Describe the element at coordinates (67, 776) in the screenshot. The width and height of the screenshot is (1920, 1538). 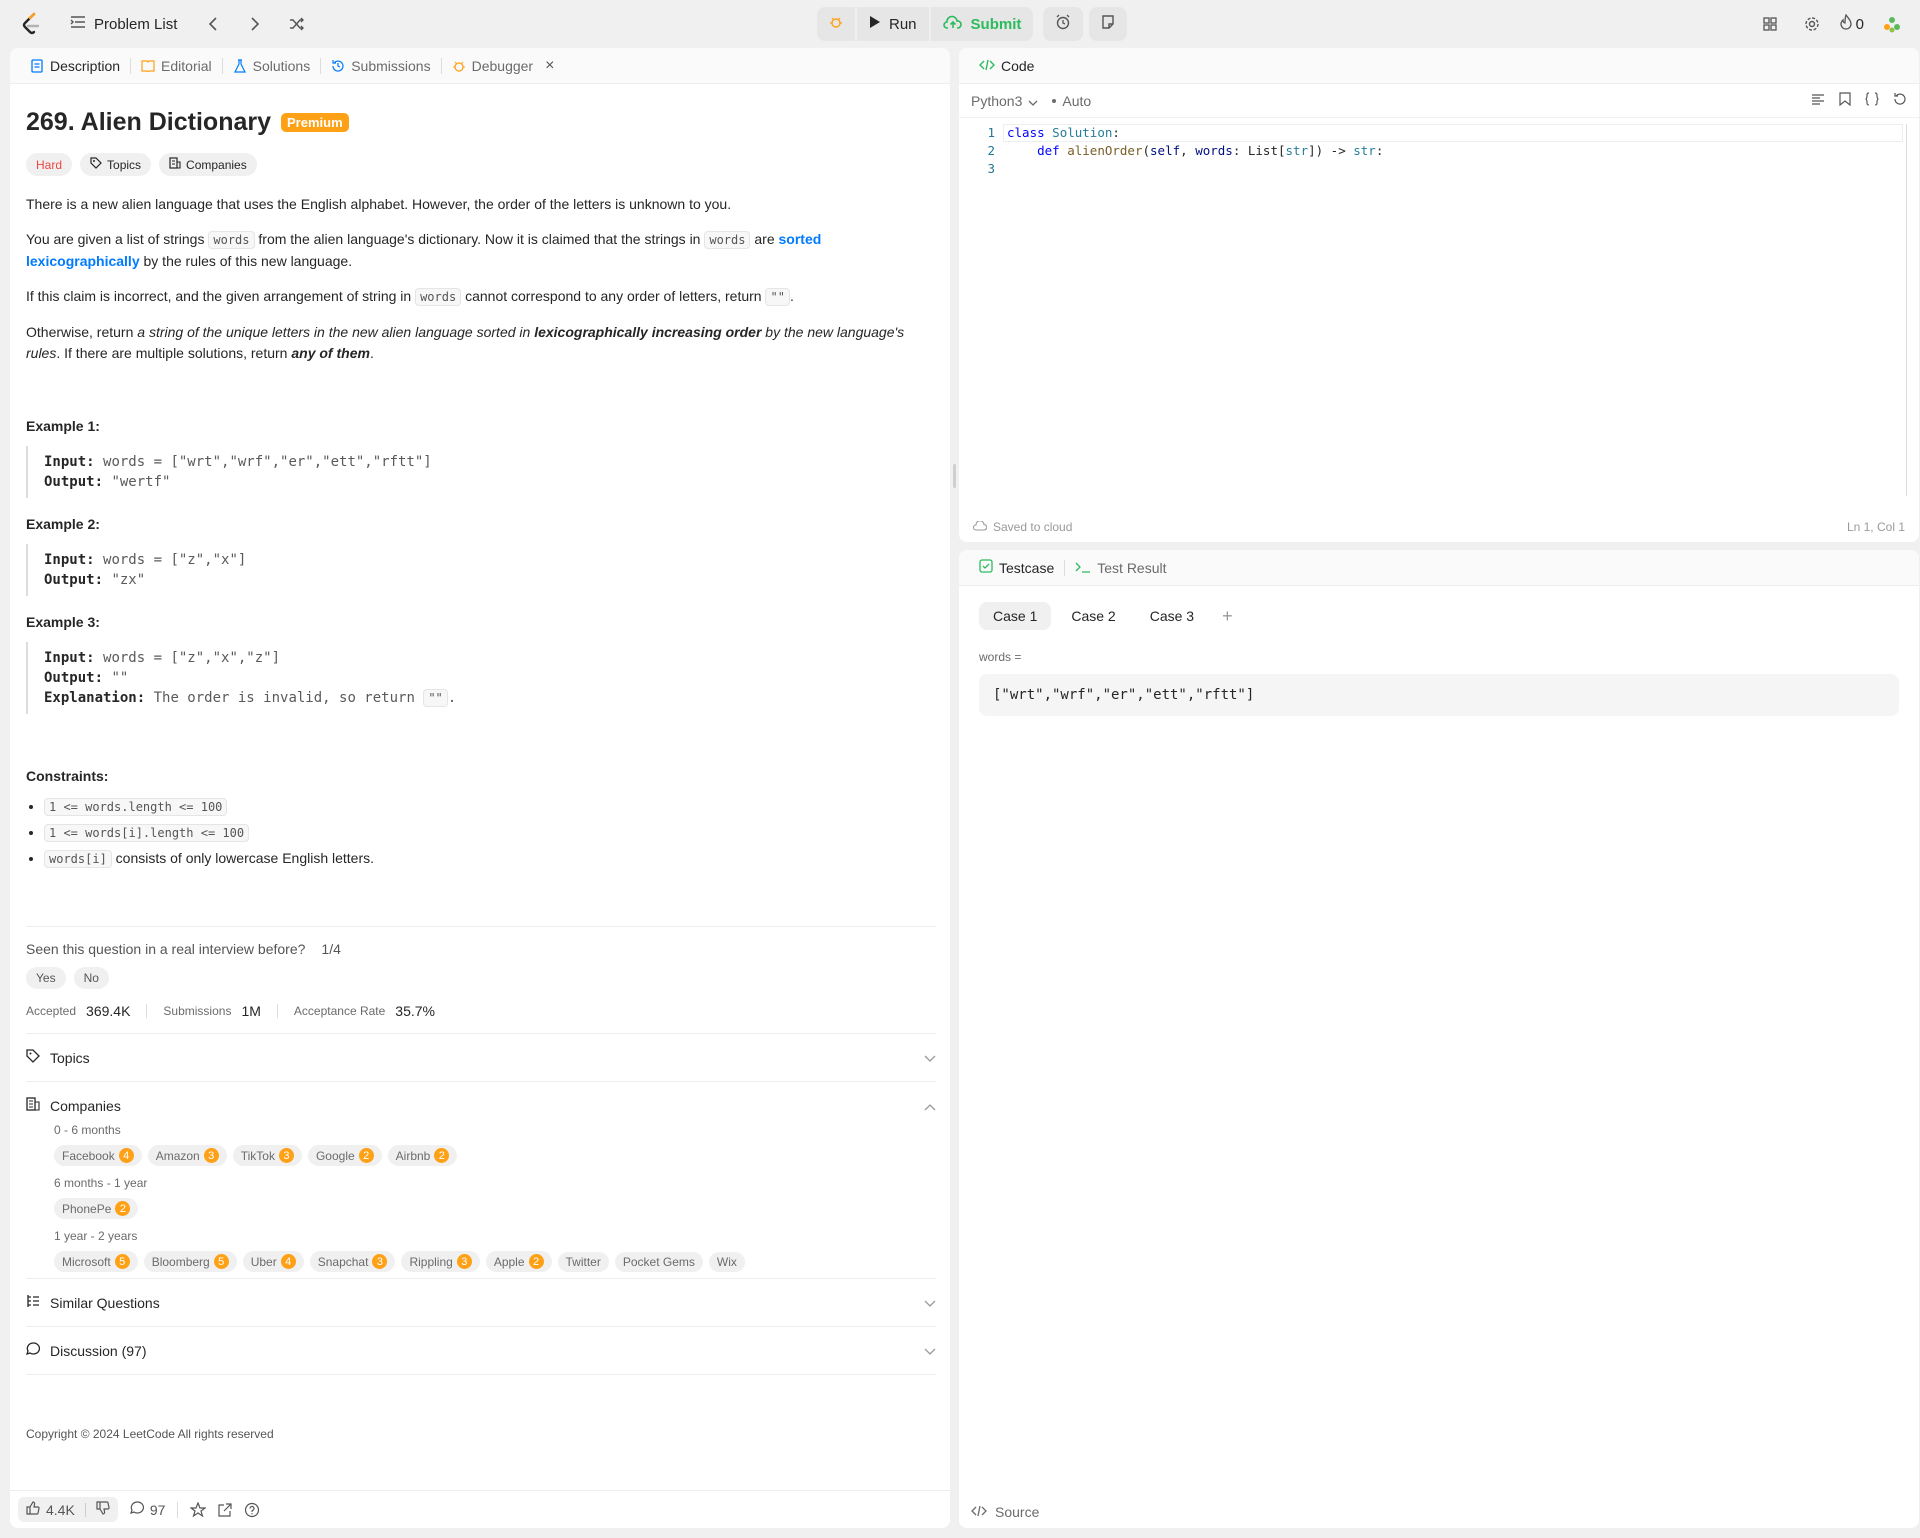
I see `constraints-title: Constraints:` at that location.